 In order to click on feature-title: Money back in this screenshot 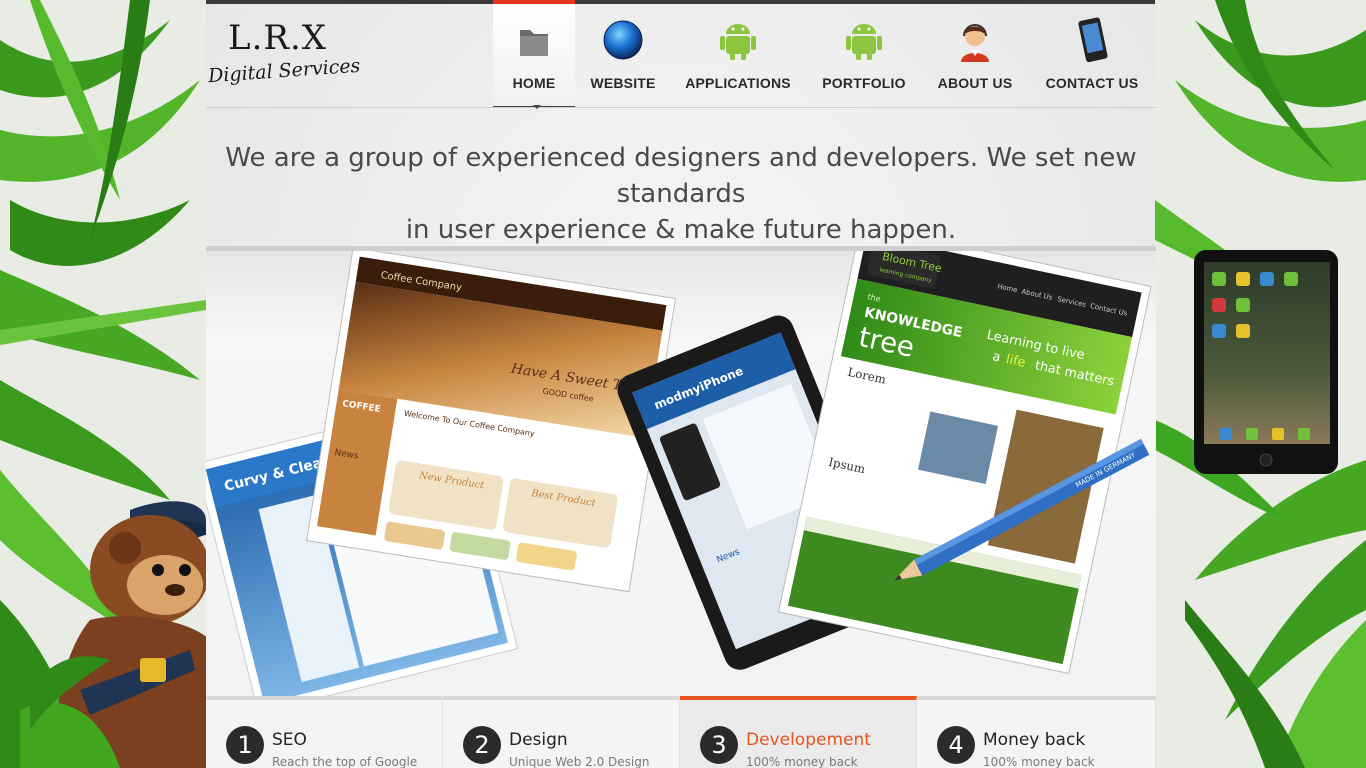, I will do `click(1034, 740)`.